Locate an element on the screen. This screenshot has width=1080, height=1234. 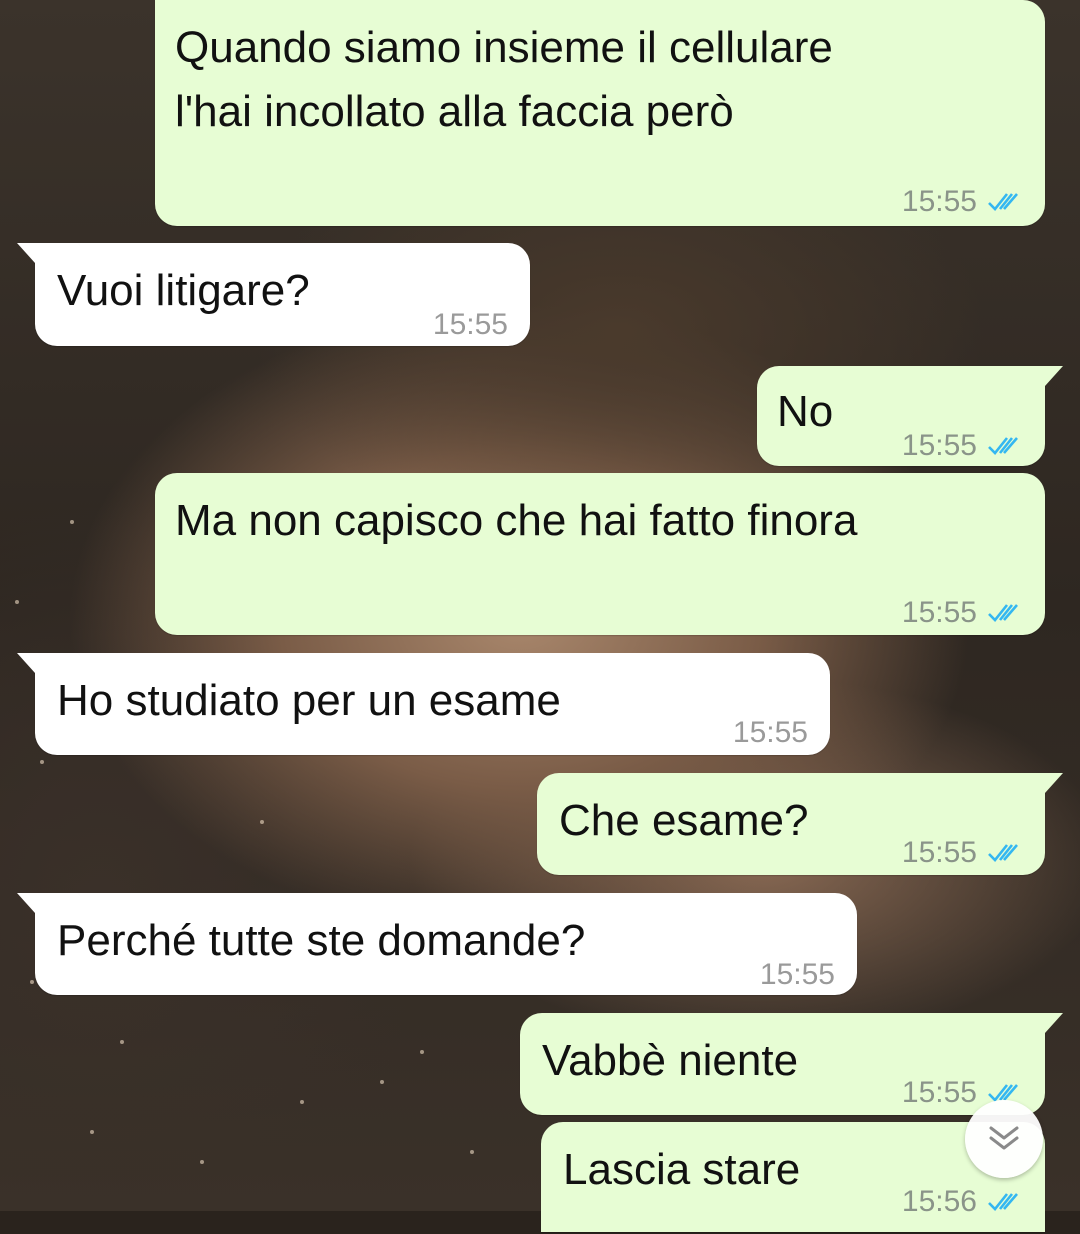
message-bubble-incoming: Ho studiato per un esame 15:55 is located at coordinates (423, 704).